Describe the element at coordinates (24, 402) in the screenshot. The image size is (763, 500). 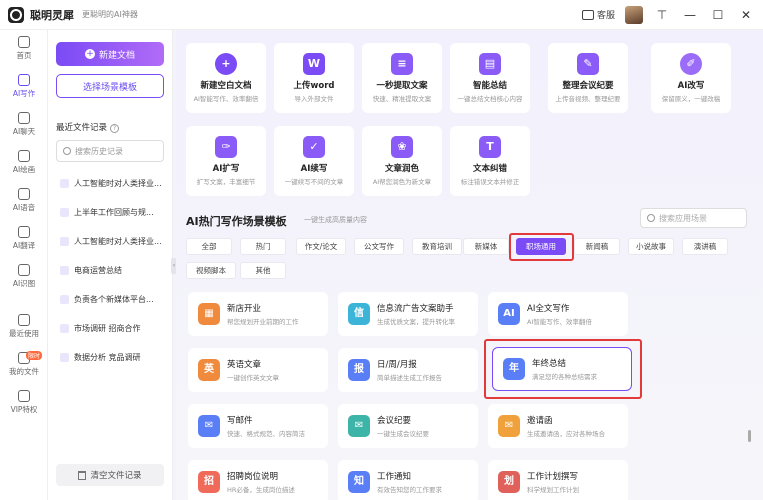
I see `nav-item-vip: VIP特权` at that location.